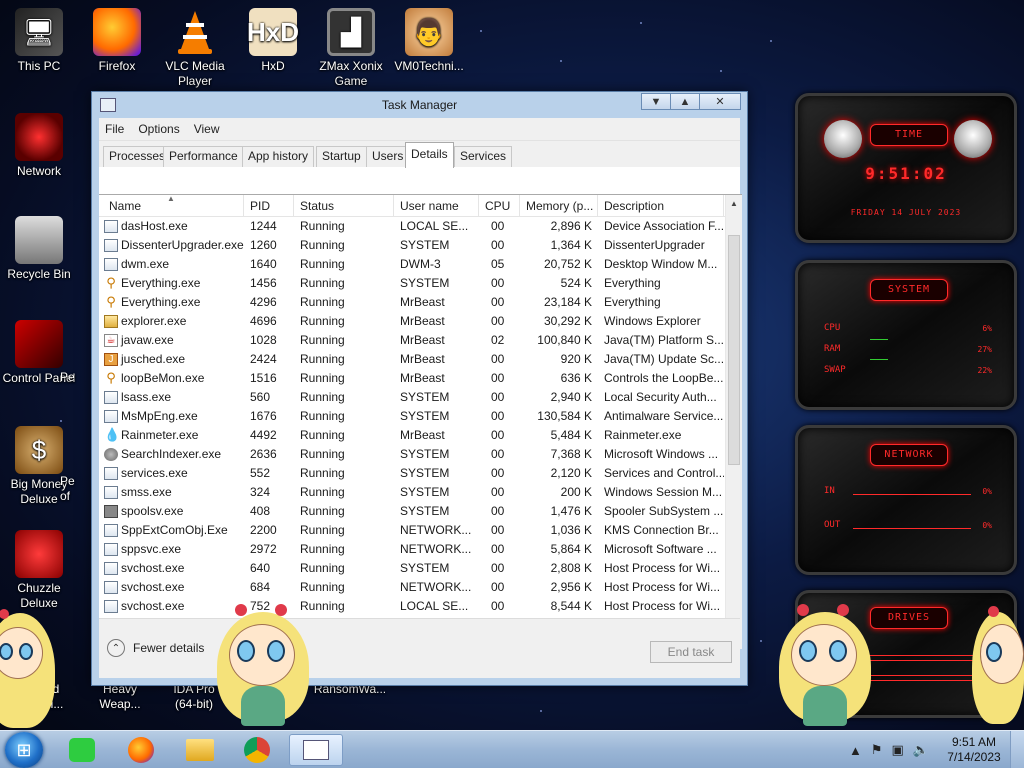 This screenshot has height=768, width=1024. What do you see at coordinates (877, 750) in the screenshot?
I see `flag-icon: ⚑` at bounding box center [877, 750].